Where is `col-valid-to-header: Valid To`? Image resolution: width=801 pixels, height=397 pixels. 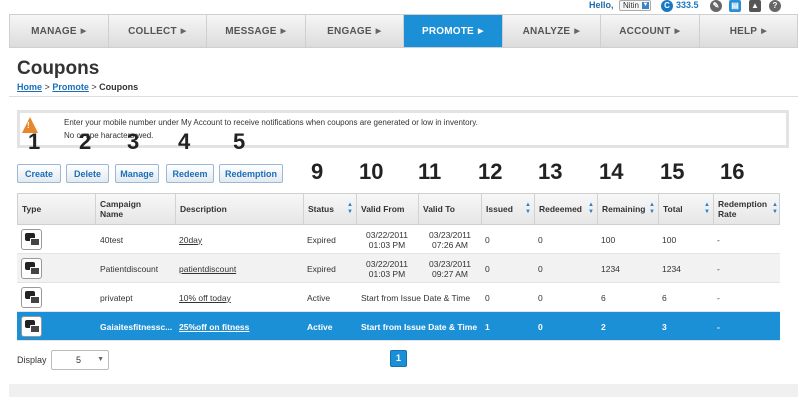
col-valid-to-header: Valid To is located at coordinates (450, 209).